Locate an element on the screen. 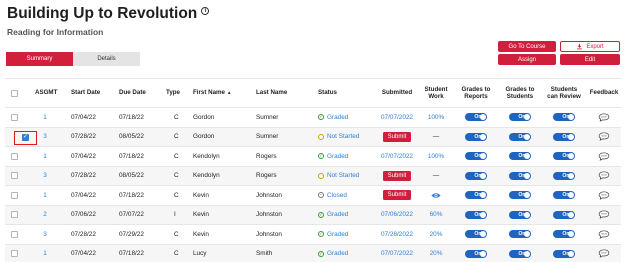 The height and width of the screenshot is (262, 626). asgmt-link: 2 is located at coordinates (45, 215).